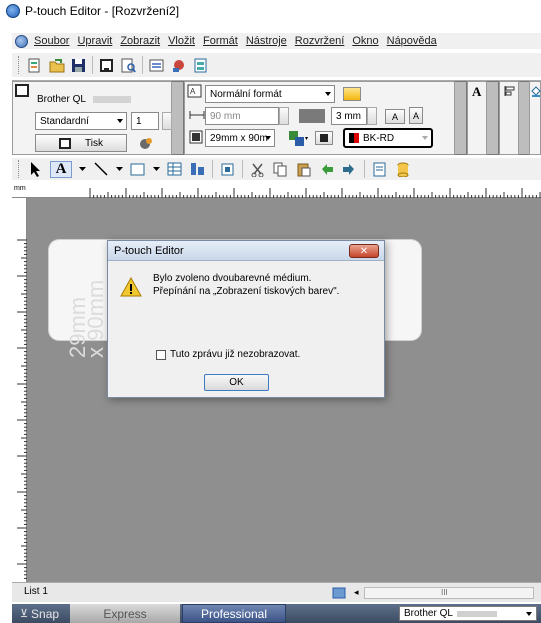  Describe the element at coordinates (64, 121) in the screenshot. I see `print-mode-value: Standardní` at that location.